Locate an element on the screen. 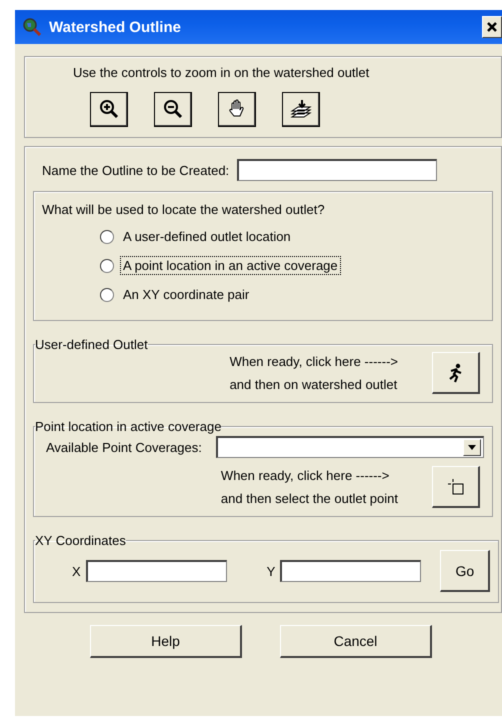  field-label: Name the Outline to be Created: is located at coordinates (136, 170).